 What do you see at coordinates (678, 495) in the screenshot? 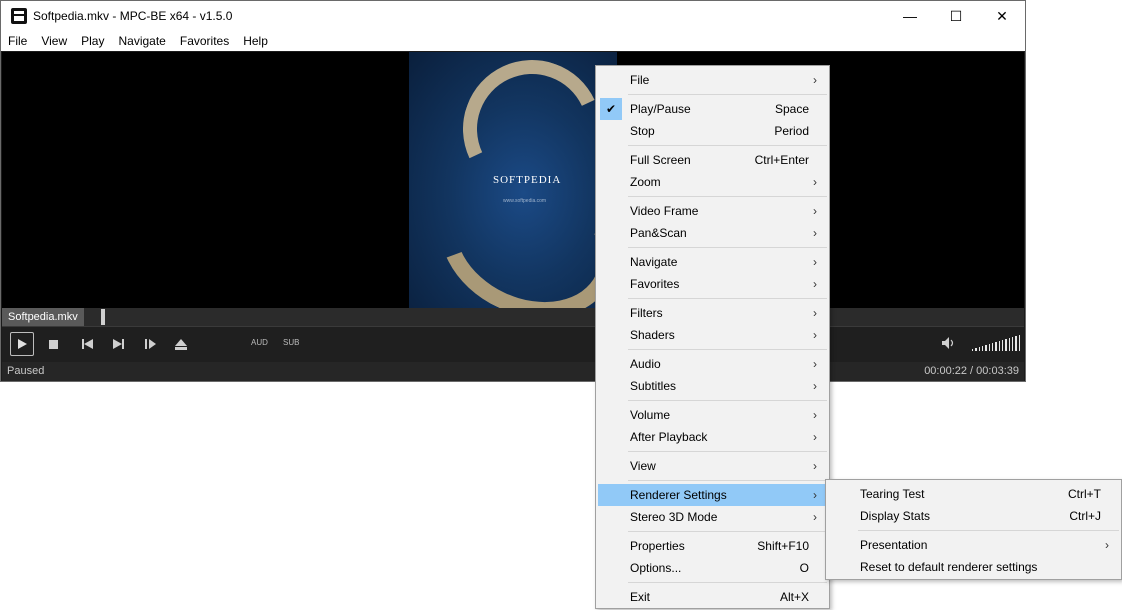
I see `menu-item-label: Renderer Settings` at bounding box center [678, 495].